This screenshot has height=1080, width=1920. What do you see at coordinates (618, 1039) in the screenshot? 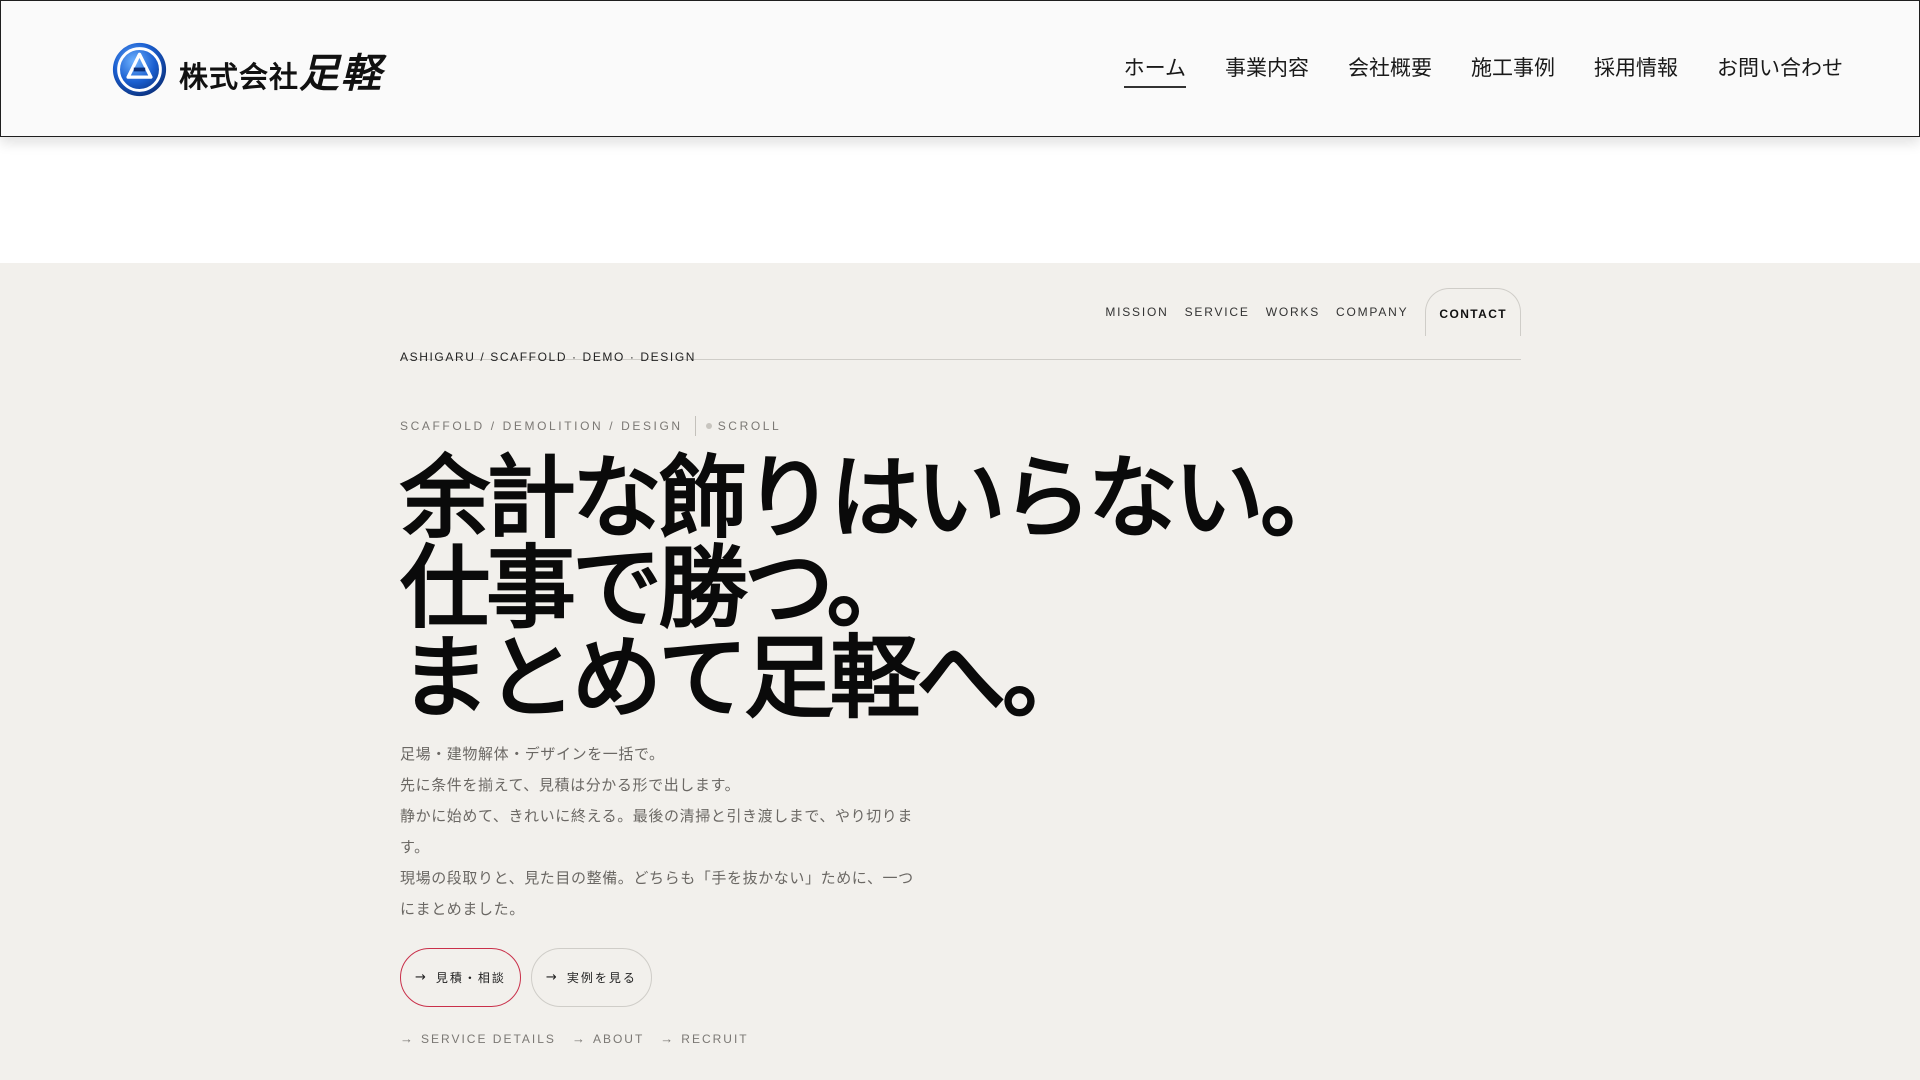
I see `link-label: ABOUT` at bounding box center [618, 1039].